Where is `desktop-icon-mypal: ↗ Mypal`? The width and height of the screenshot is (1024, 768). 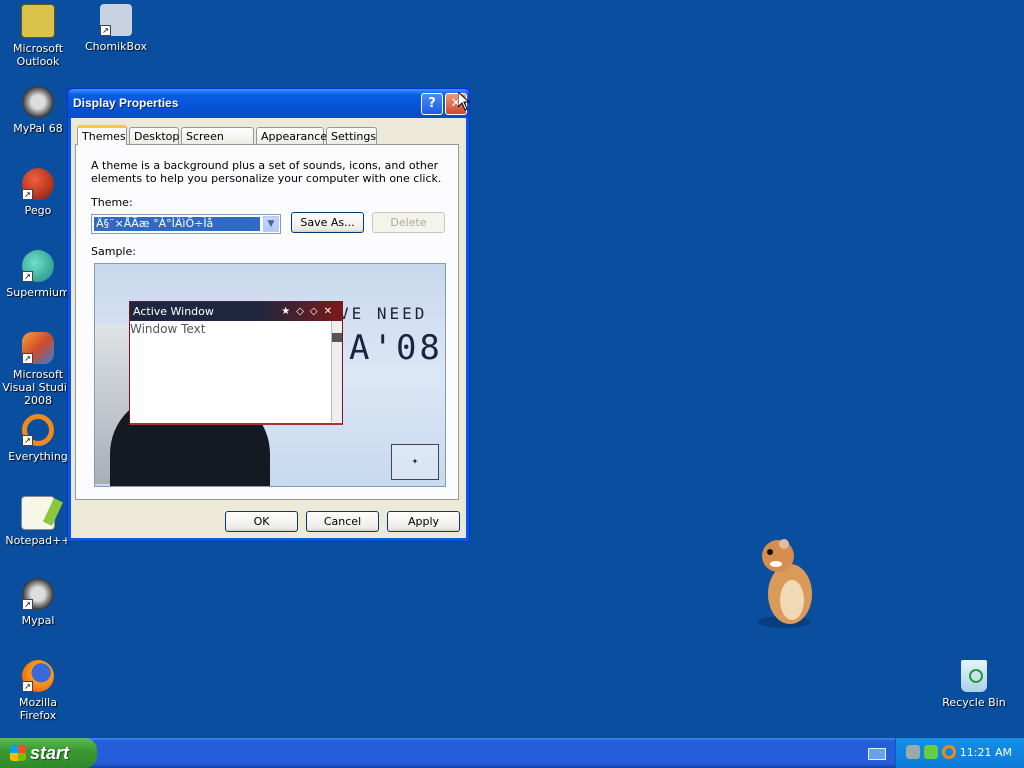 desktop-icon-mypal: ↗ Mypal is located at coordinates (38, 602).